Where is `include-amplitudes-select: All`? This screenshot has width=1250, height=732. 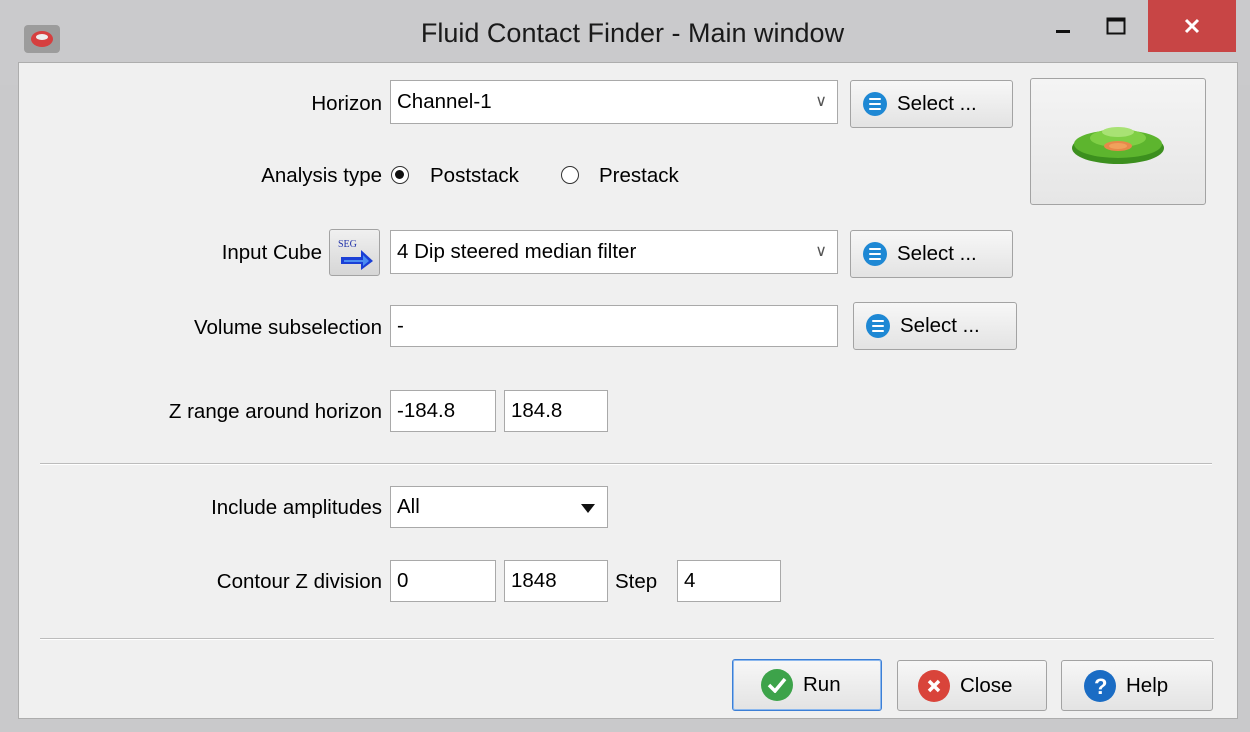 include-amplitudes-select: All is located at coordinates (499, 507).